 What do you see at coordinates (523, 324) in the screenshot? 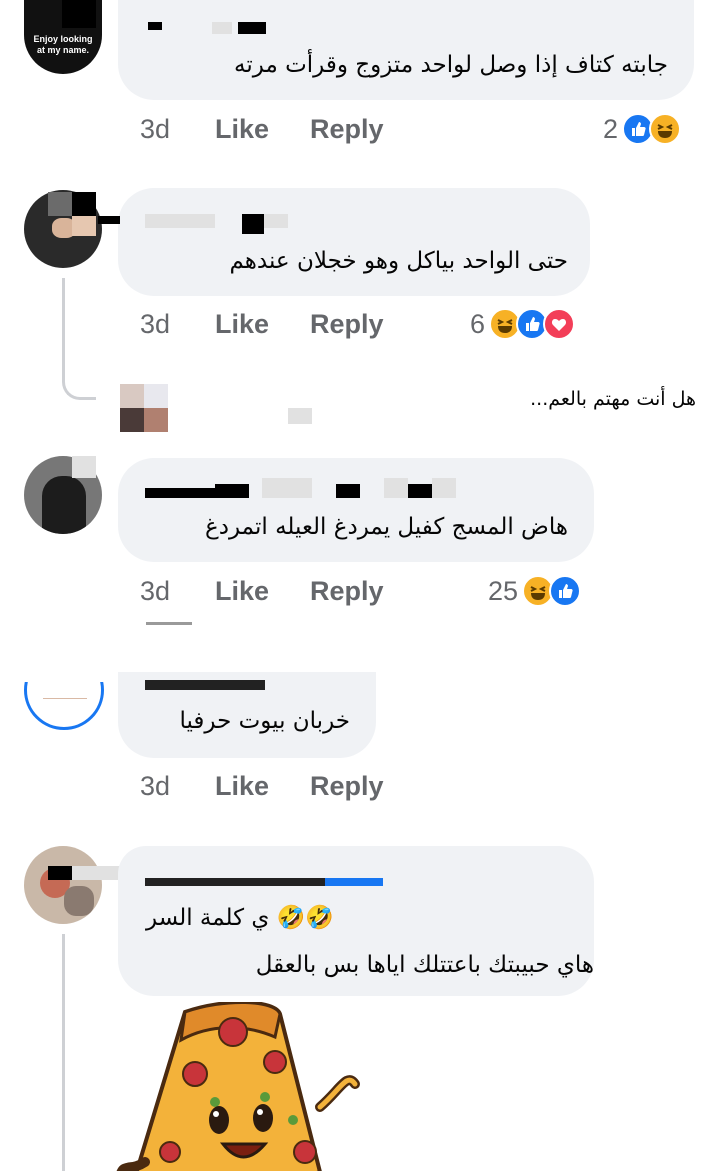
I see `reaction-summary: 6` at bounding box center [523, 324].